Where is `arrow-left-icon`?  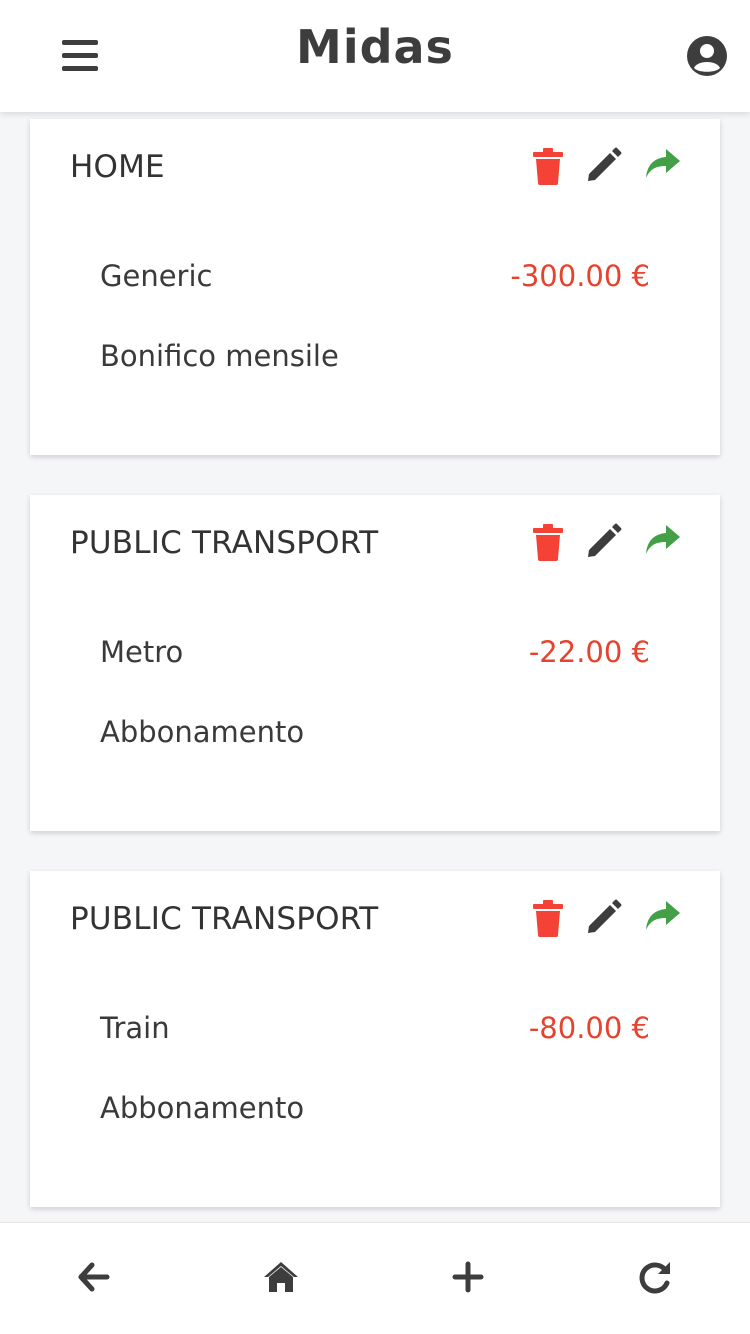 arrow-left-icon is located at coordinates (96, 1279).